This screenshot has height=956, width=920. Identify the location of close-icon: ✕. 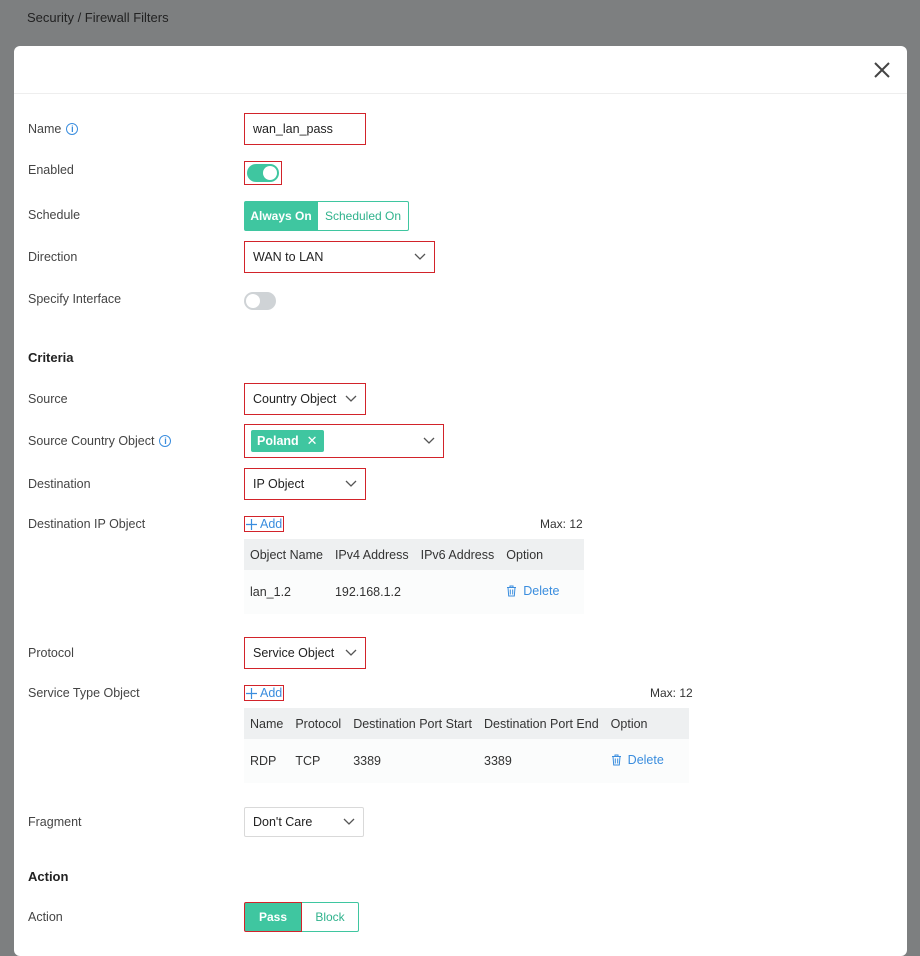
(312, 441).